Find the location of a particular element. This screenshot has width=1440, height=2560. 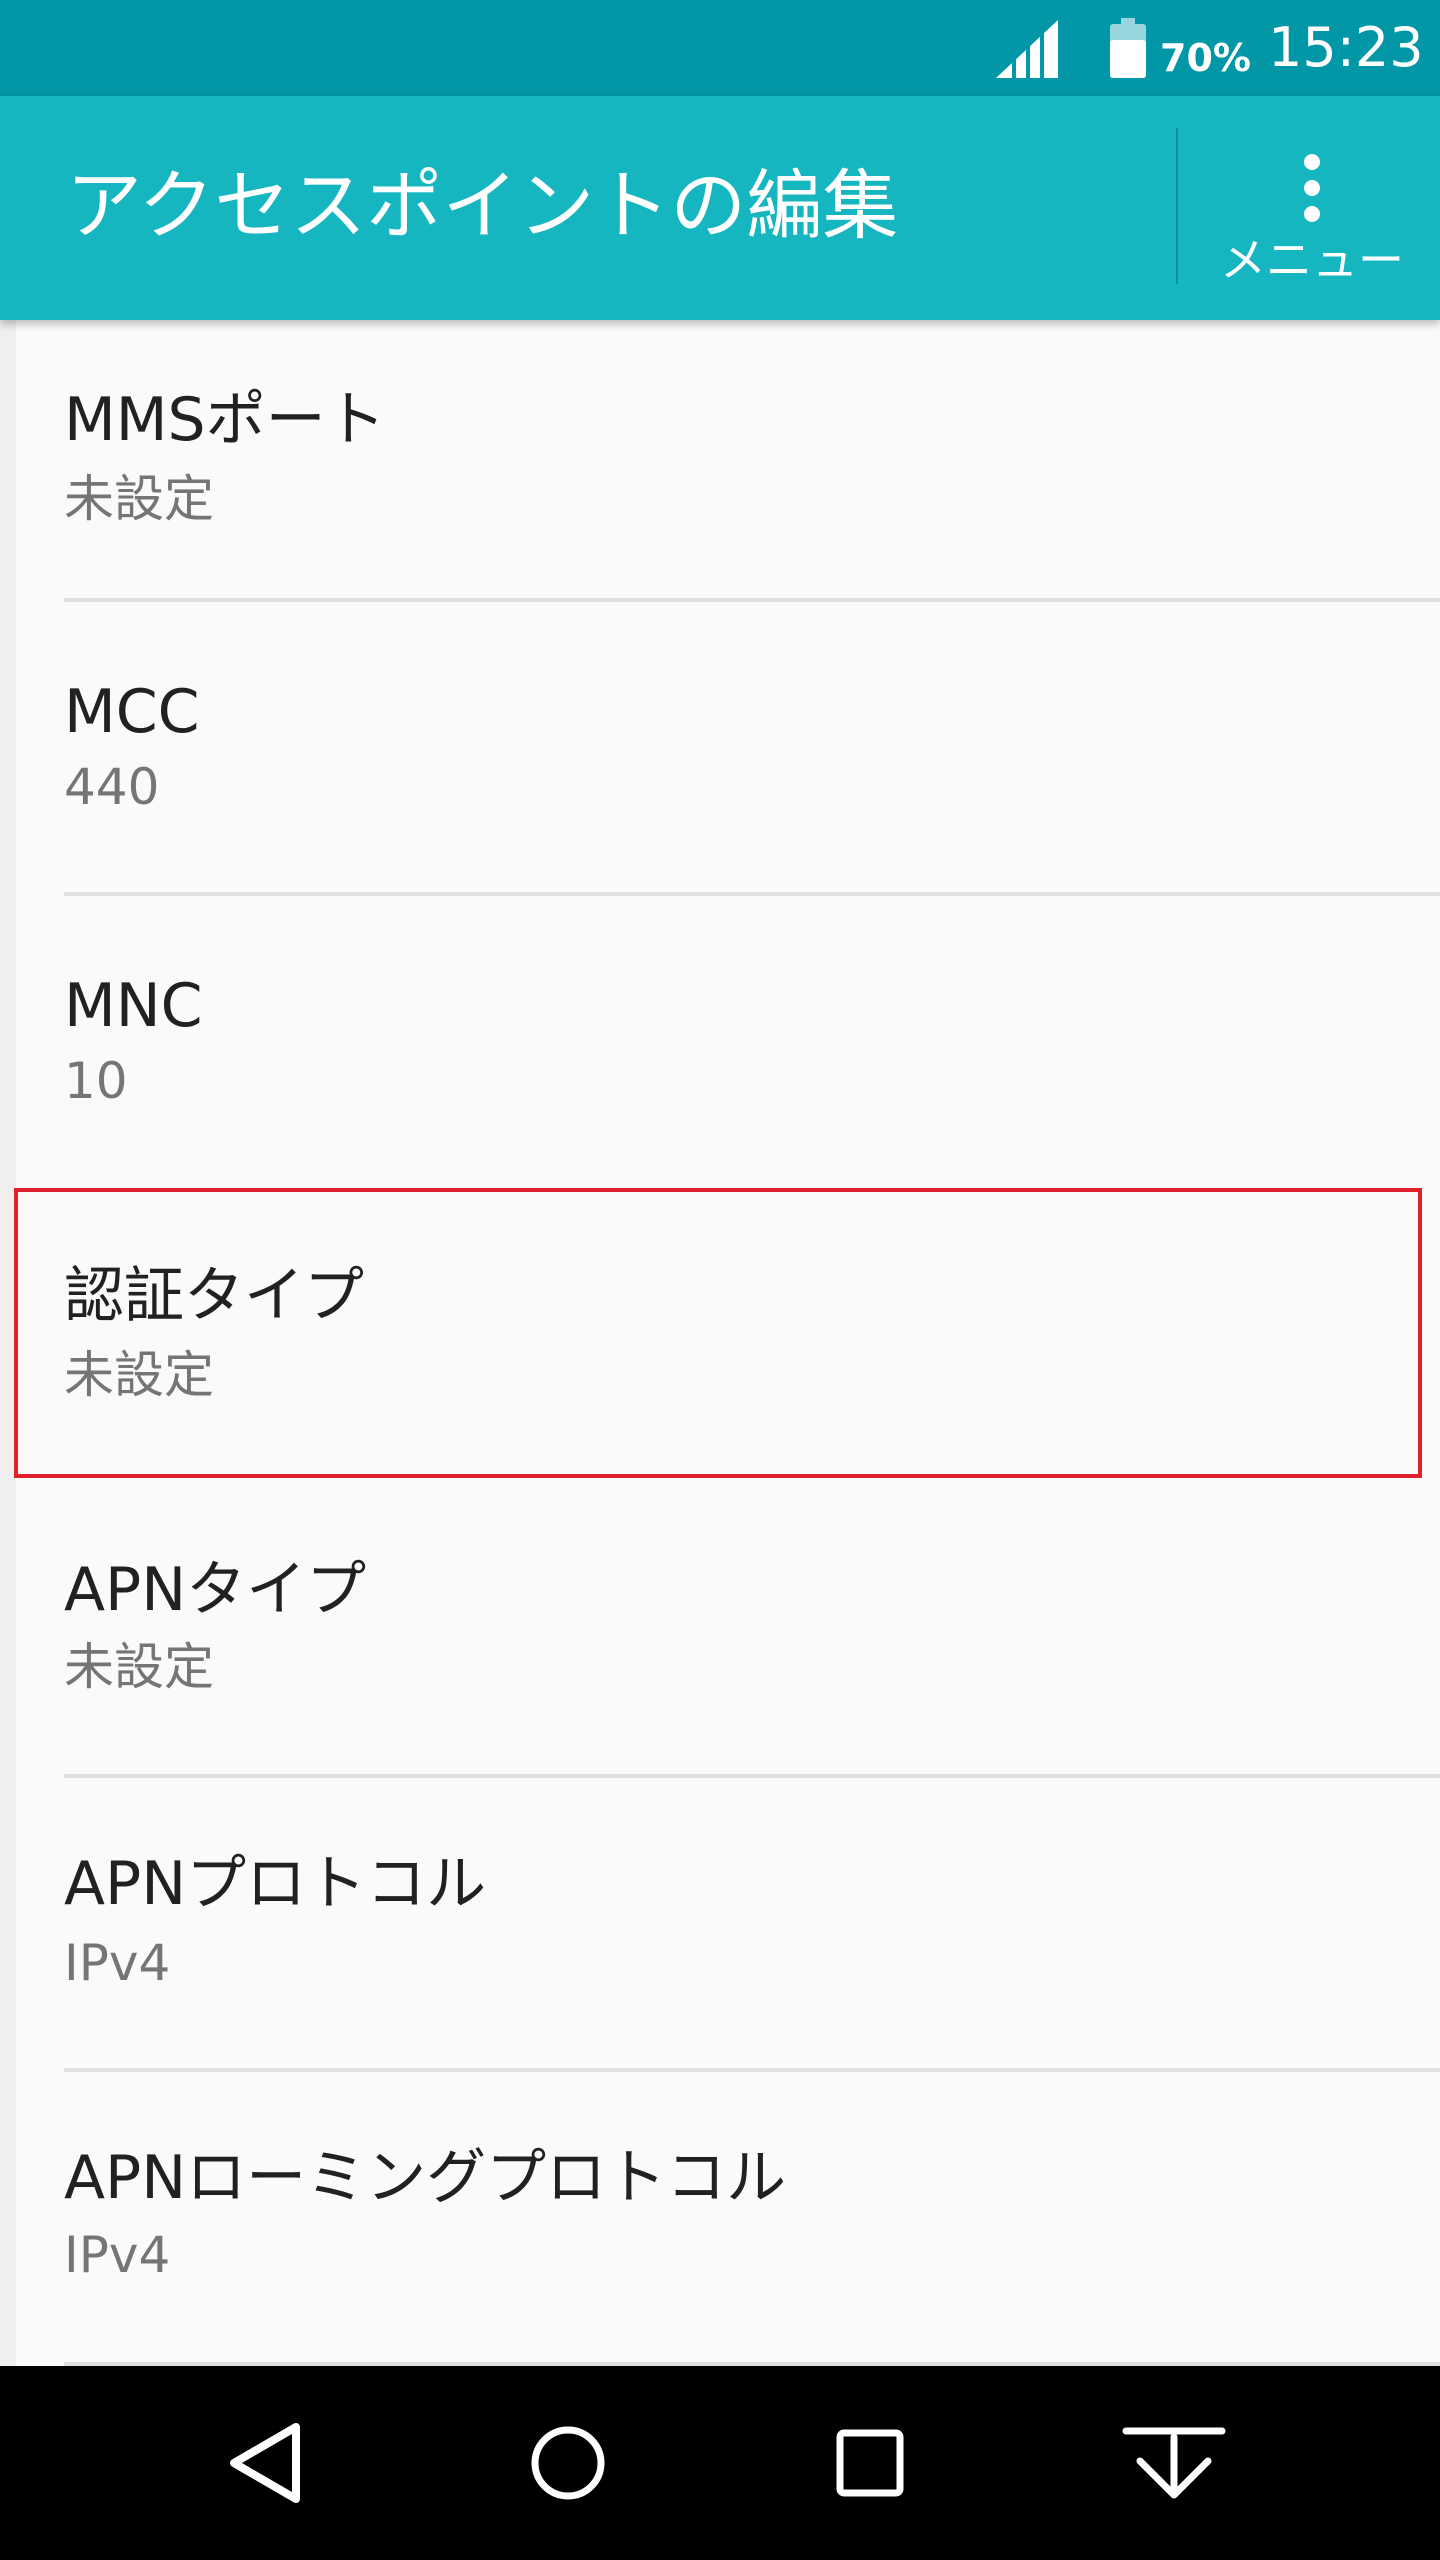

app-bar: アクセスポイントの編集 メニュー is located at coordinates (720, 208).